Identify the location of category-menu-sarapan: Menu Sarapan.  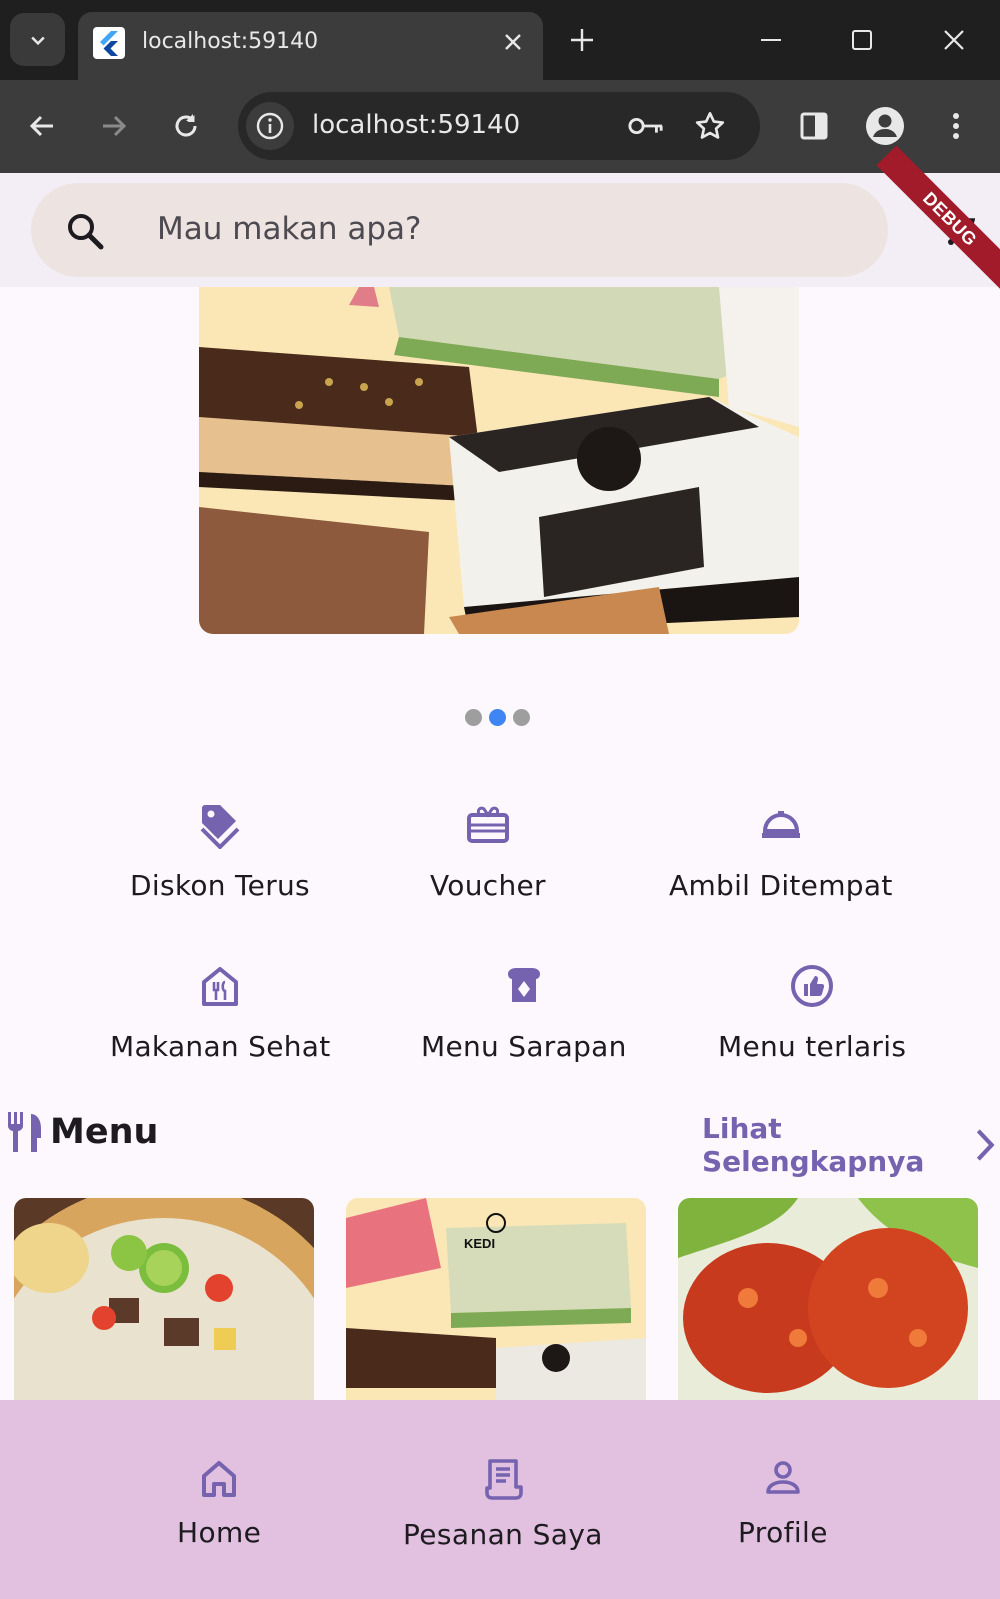
(524, 1013).